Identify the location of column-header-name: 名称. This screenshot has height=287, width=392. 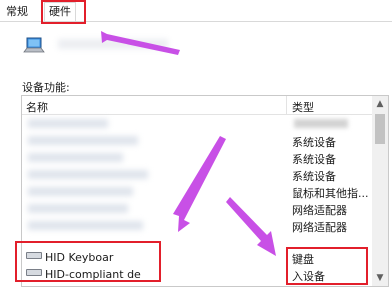
(37, 107).